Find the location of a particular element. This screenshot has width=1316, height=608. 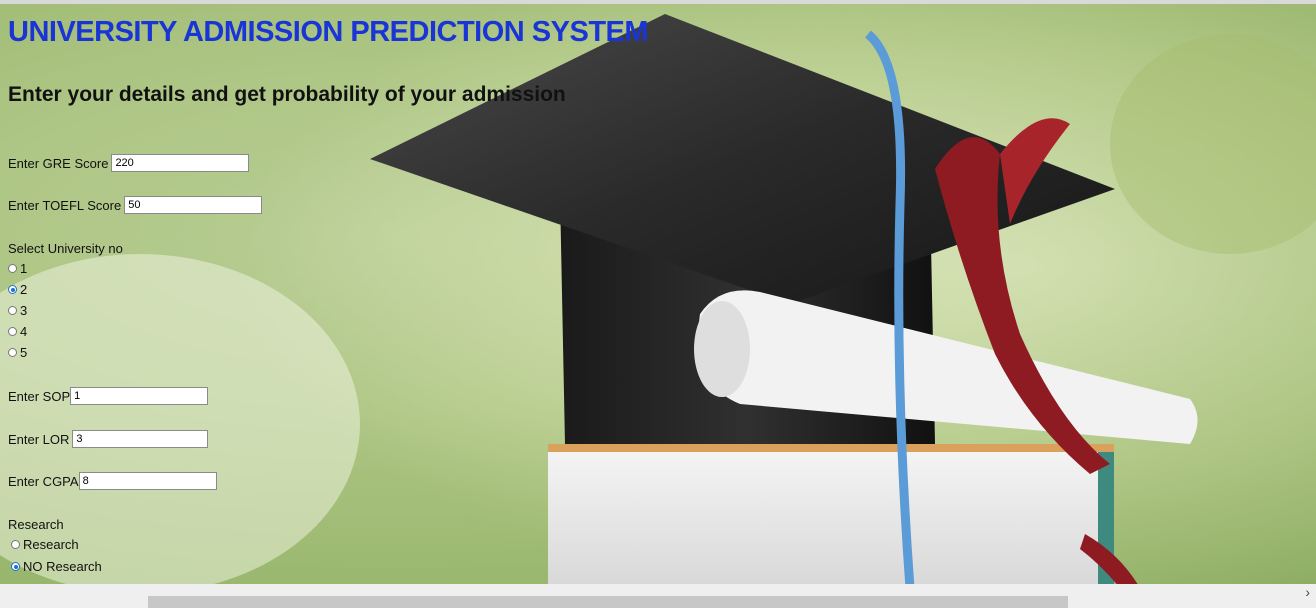

sop-label: Enter SOP is located at coordinates (39, 396).